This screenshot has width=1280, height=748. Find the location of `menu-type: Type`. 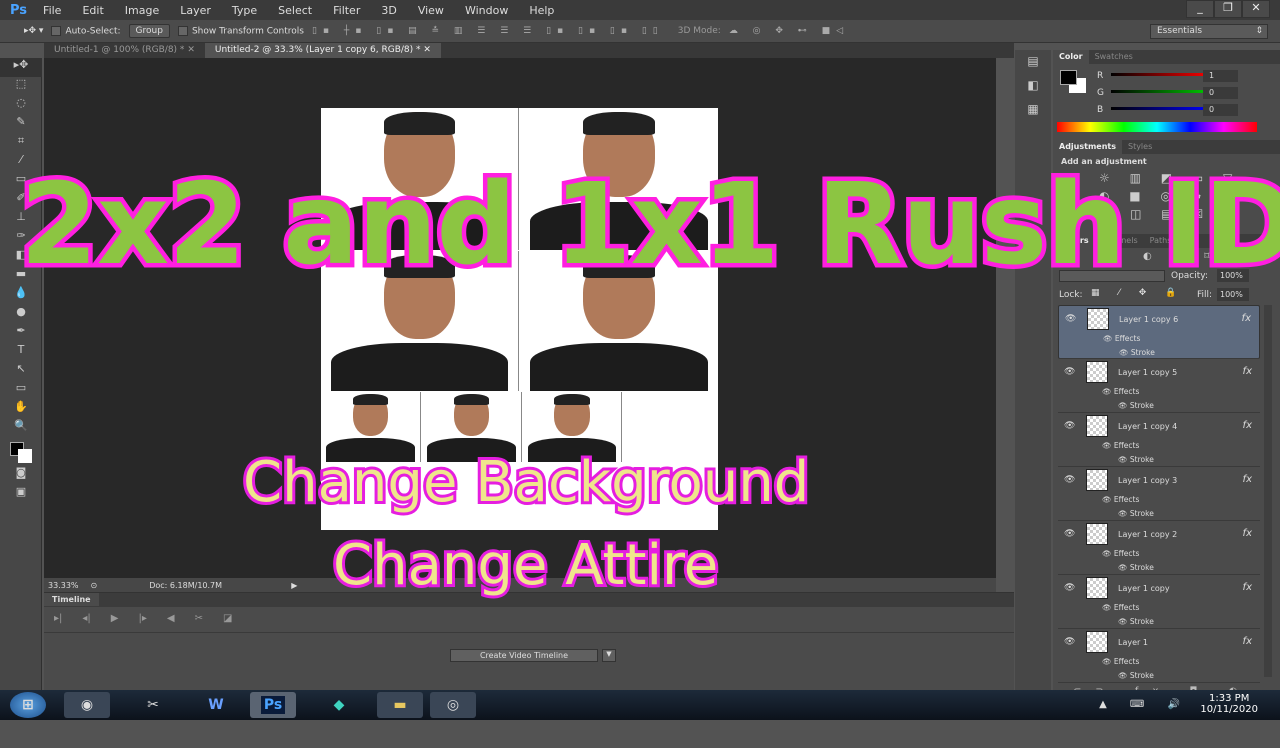

menu-type: Type is located at coordinates (244, 10).